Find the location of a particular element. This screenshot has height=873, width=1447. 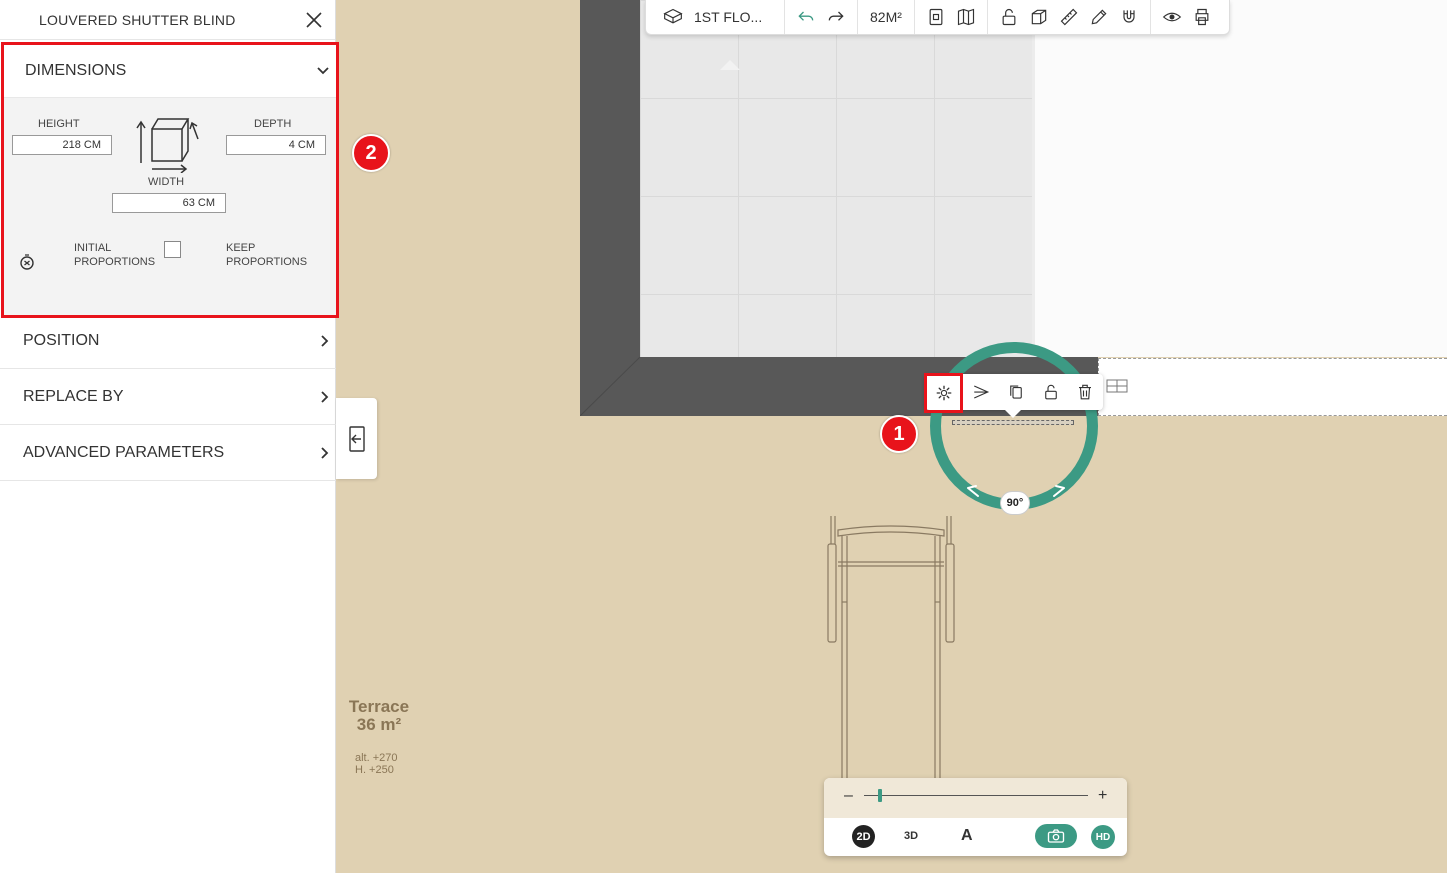

rotate-right-arrow-icon is located at coordinates (1053, 491).